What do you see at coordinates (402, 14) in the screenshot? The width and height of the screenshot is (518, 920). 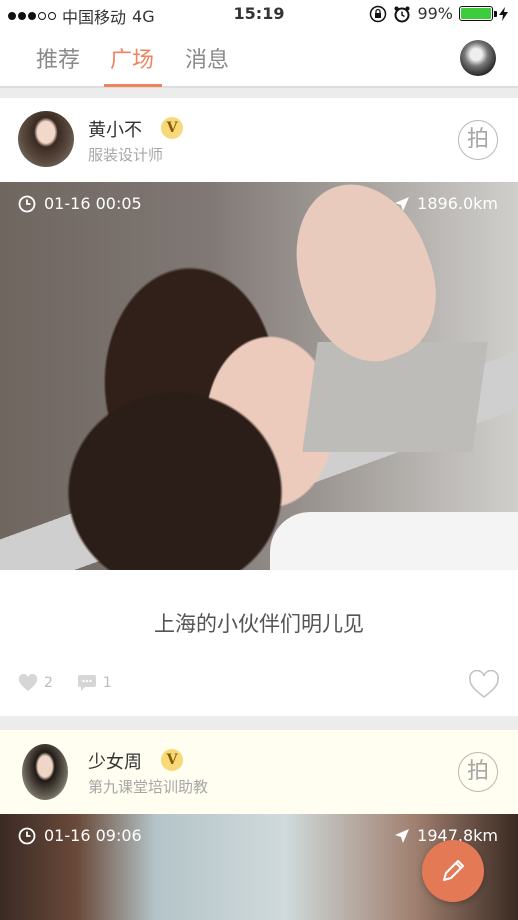 I see `alarm-icon` at bounding box center [402, 14].